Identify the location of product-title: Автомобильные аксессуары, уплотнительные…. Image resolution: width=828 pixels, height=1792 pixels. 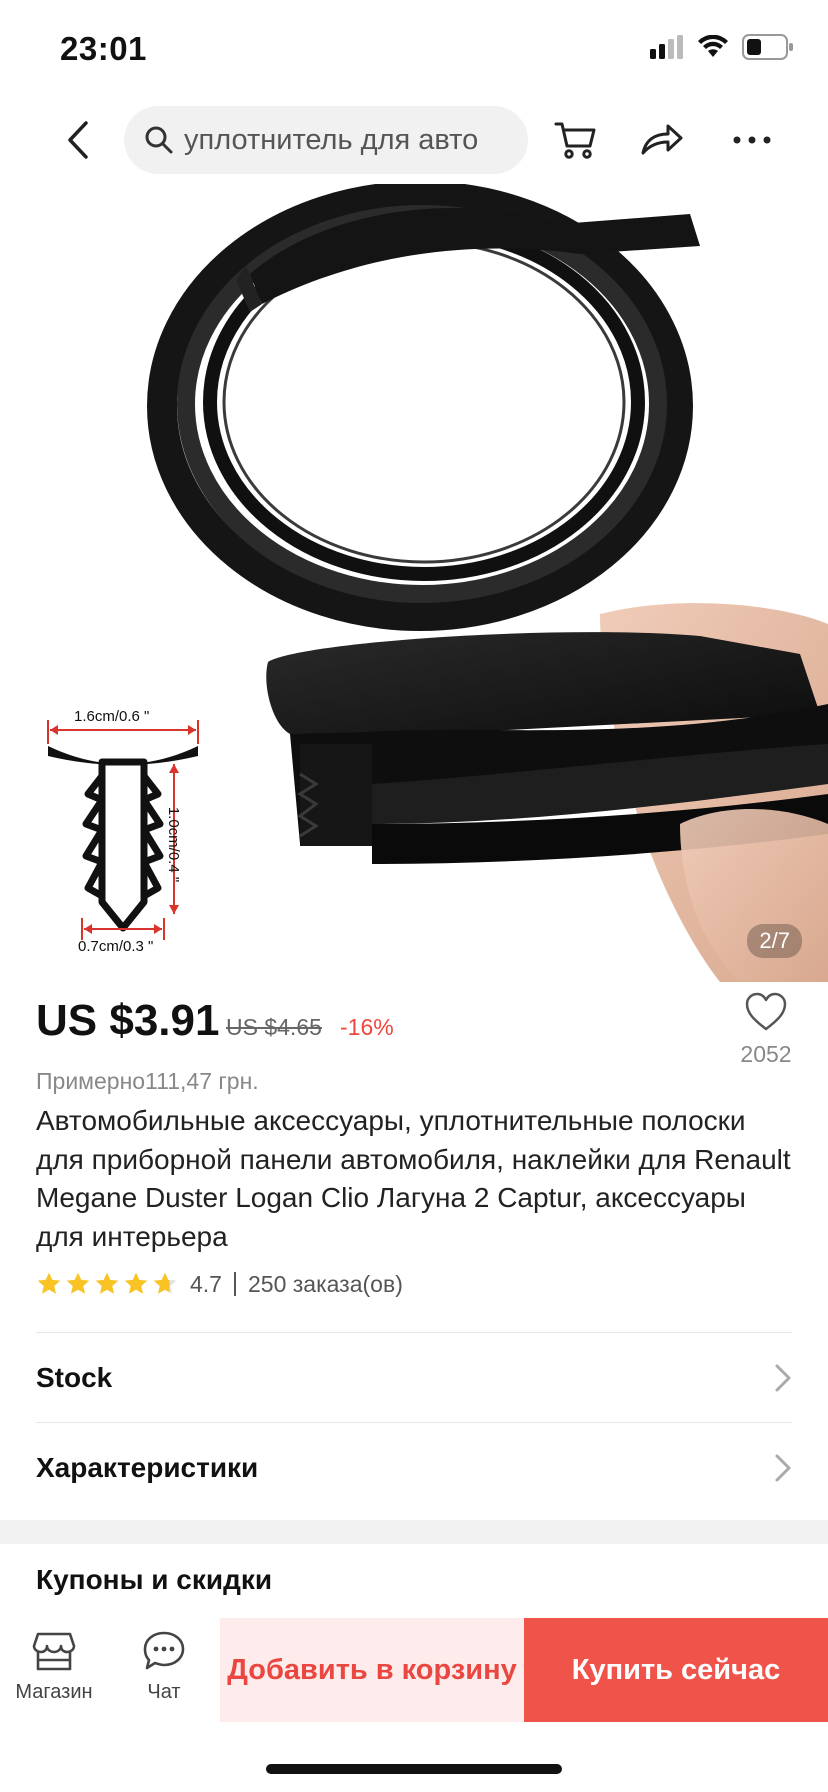
(413, 1178).